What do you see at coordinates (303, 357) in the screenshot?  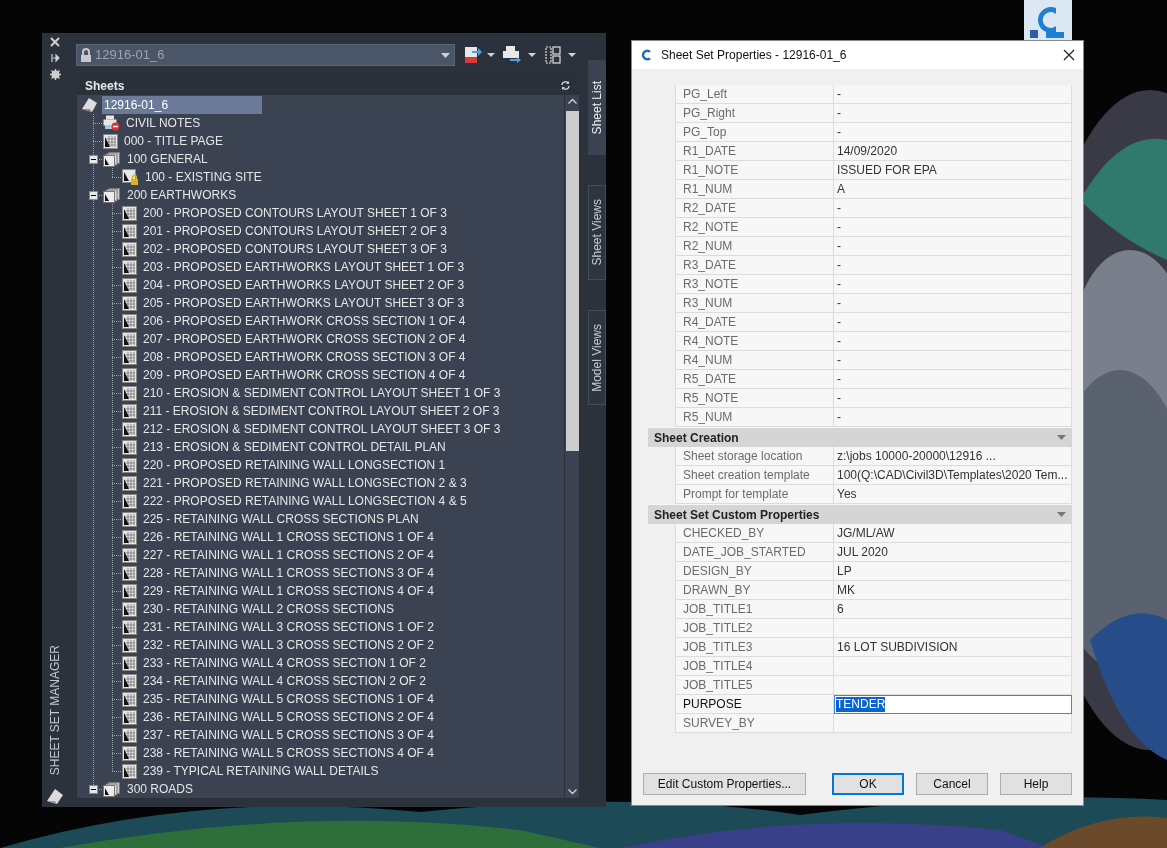 I see `tree-item: 208 - PROPOSED EARTHWORK CROSS SECTION 3 OF 4` at bounding box center [303, 357].